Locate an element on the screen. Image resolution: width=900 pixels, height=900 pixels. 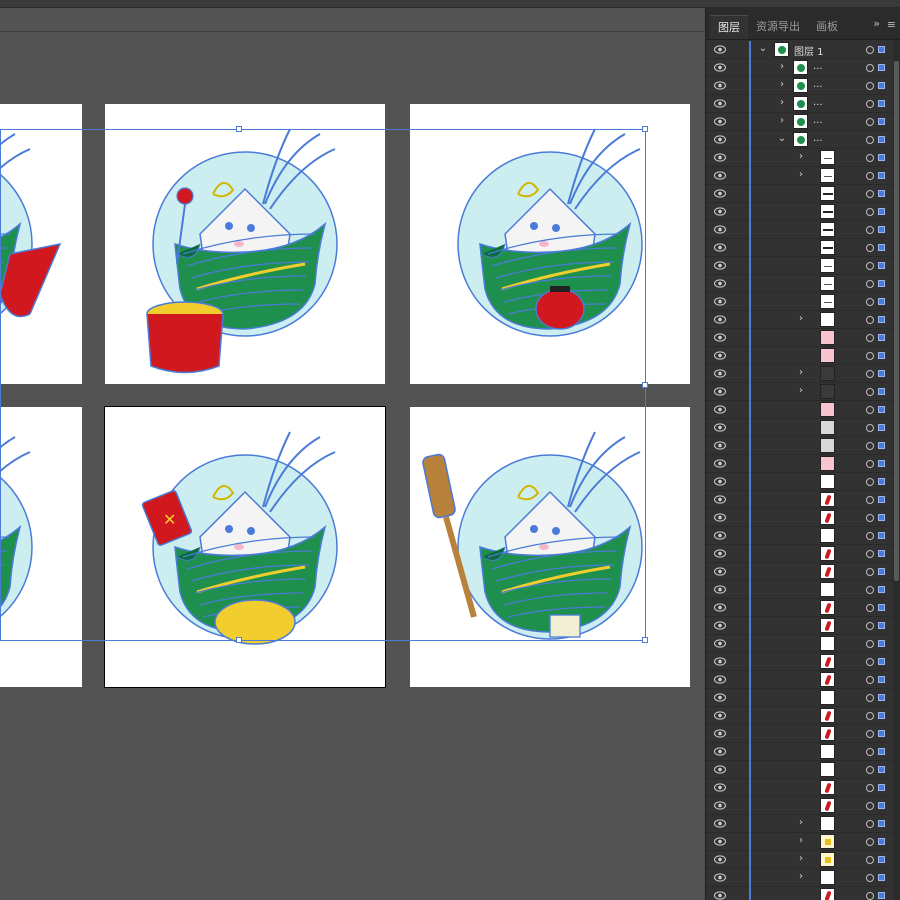
artboard-paddle is located at coordinates (550, 547).